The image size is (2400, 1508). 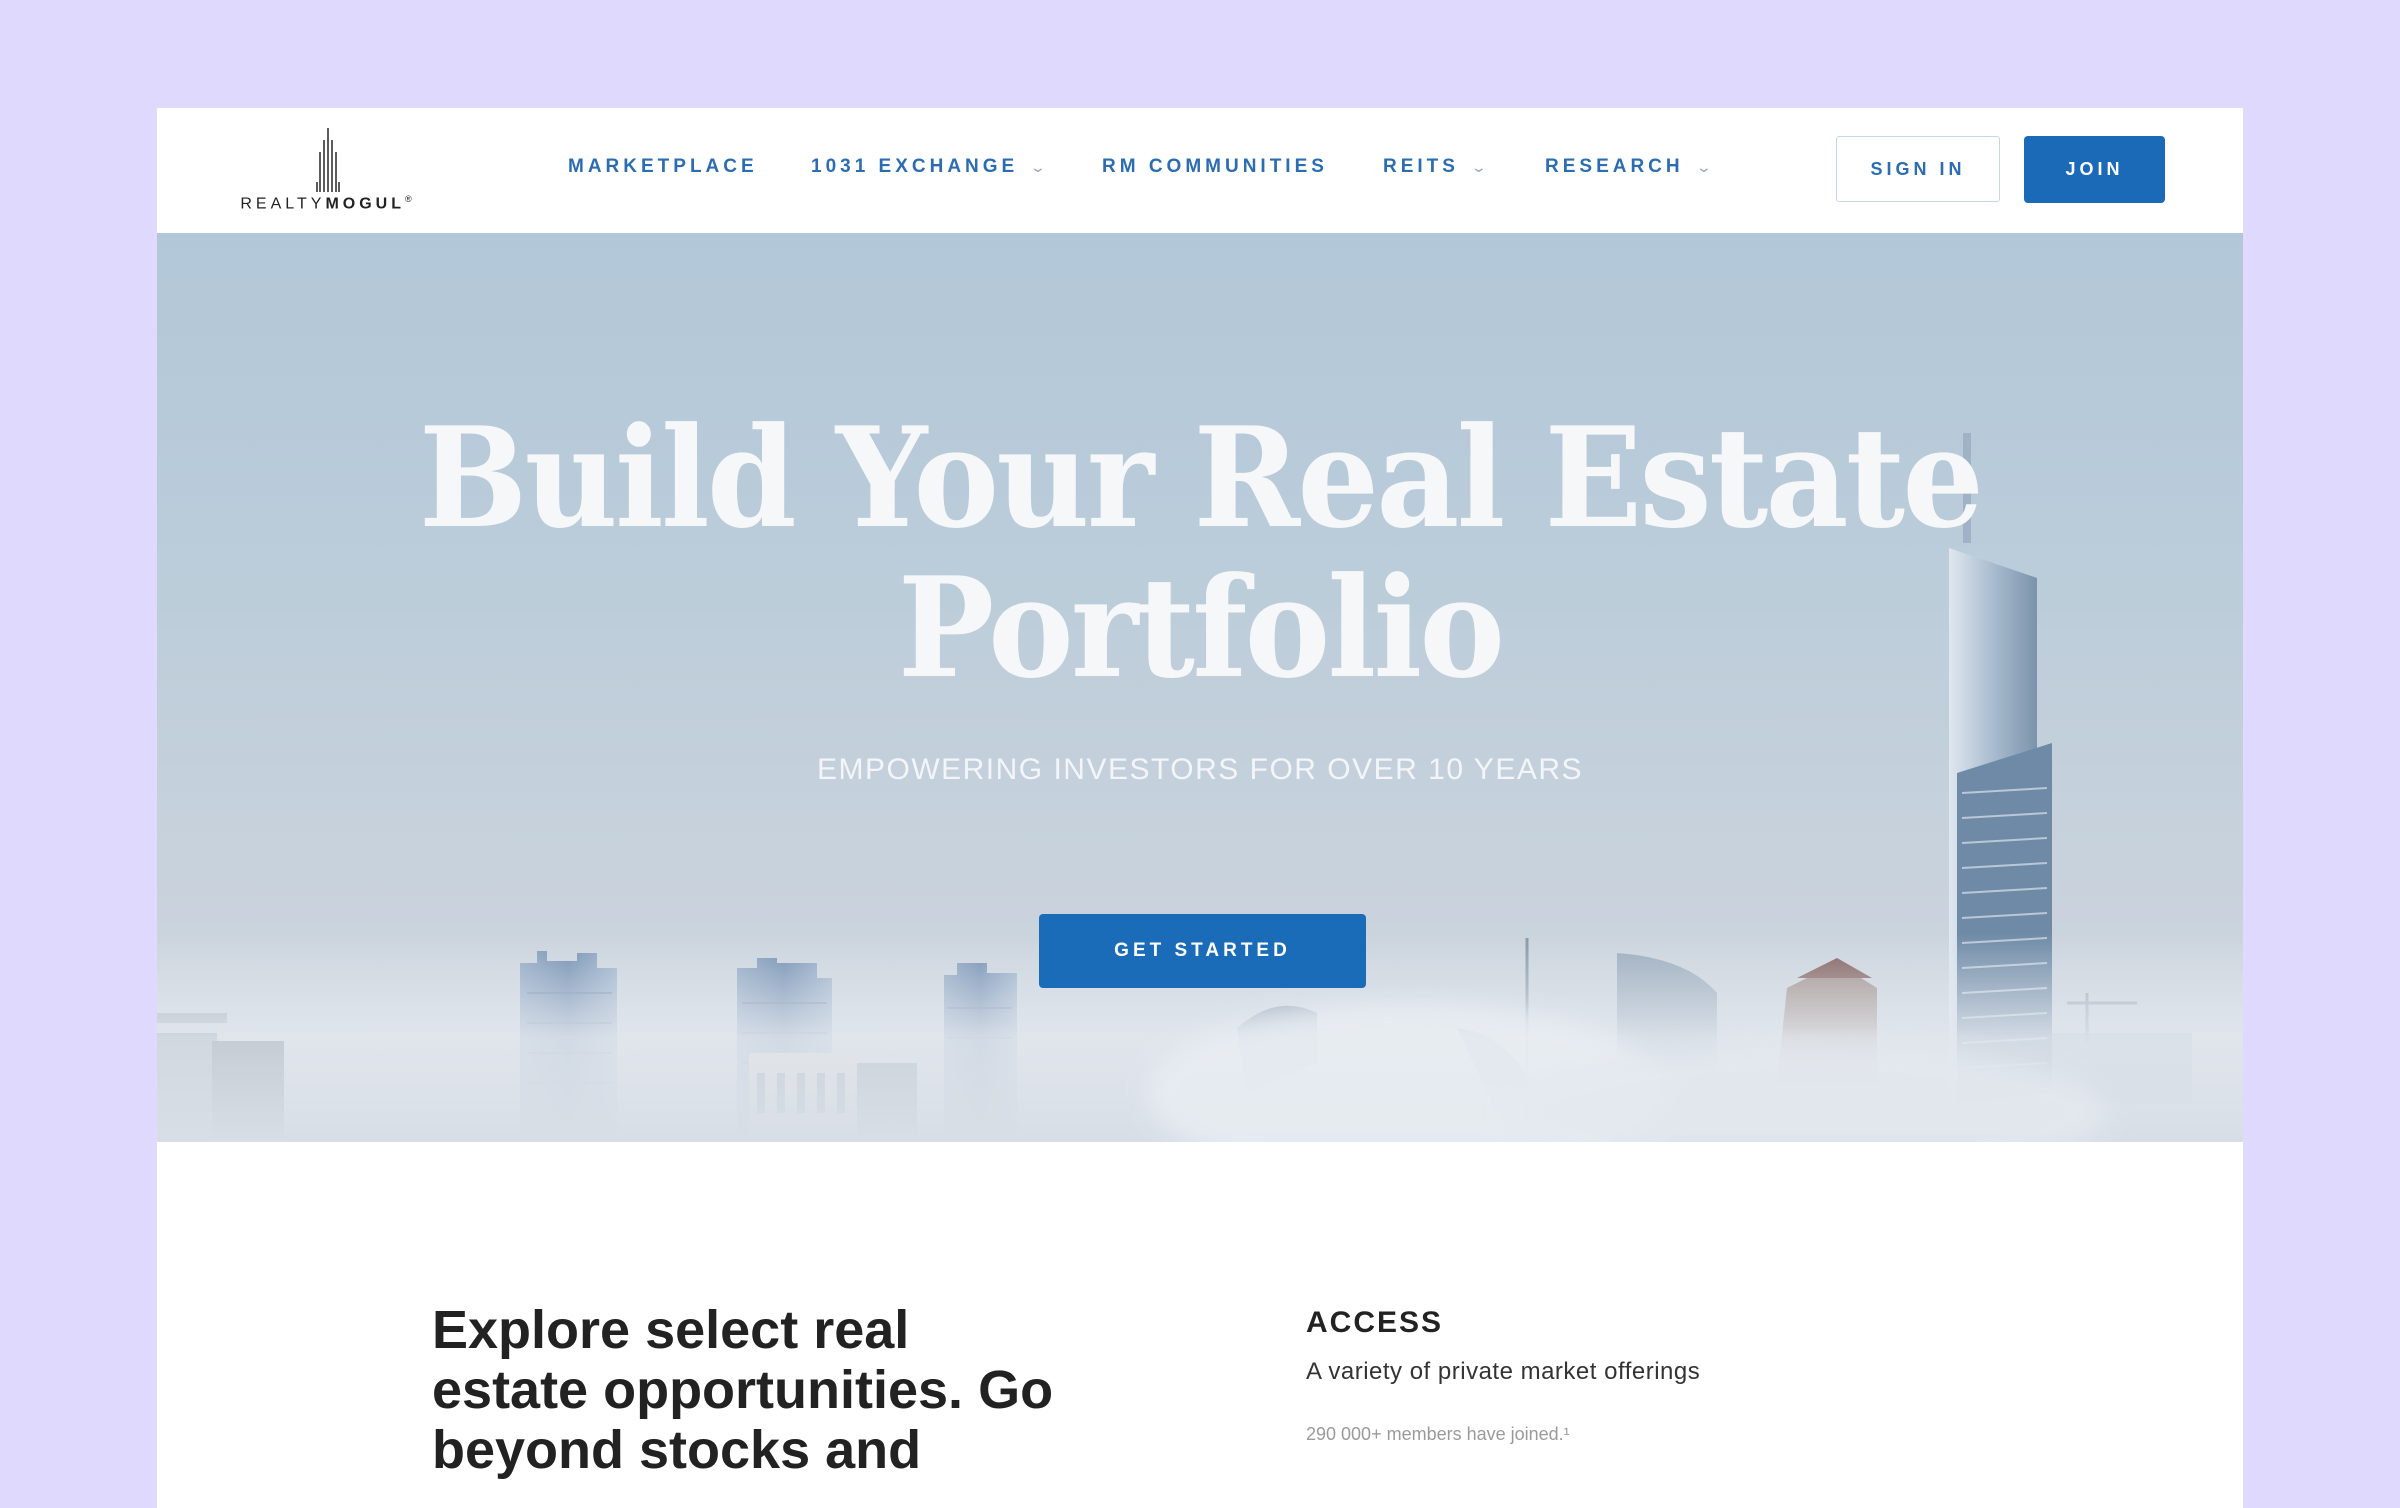 What do you see at coordinates (1200, 769) in the screenshot?
I see `hero-subtitle: EMPOWERING INVESTORS FOR OVER 10 YEARS` at bounding box center [1200, 769].